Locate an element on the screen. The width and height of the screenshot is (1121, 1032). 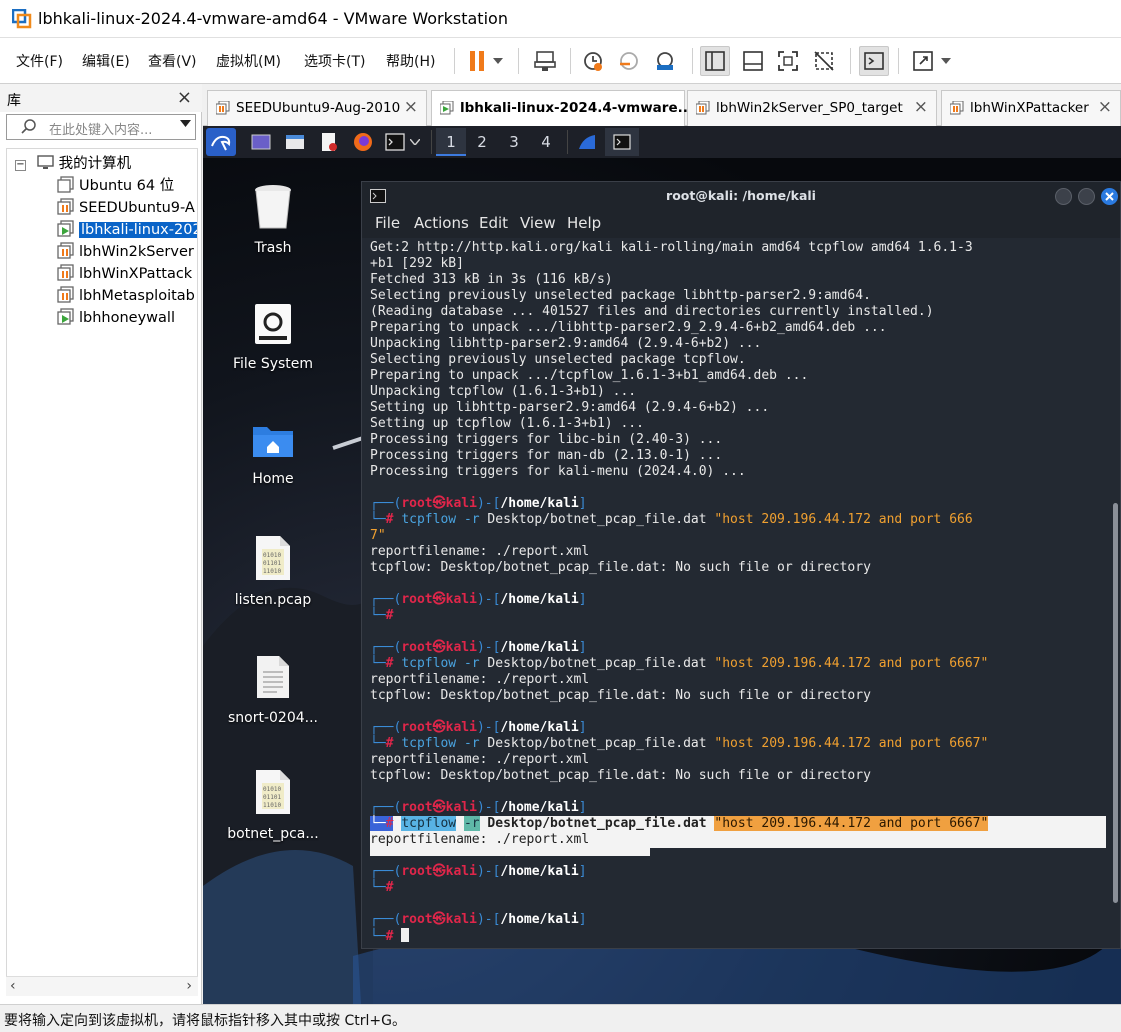
workspace-3: 3 is located at coordinates (514, 142).